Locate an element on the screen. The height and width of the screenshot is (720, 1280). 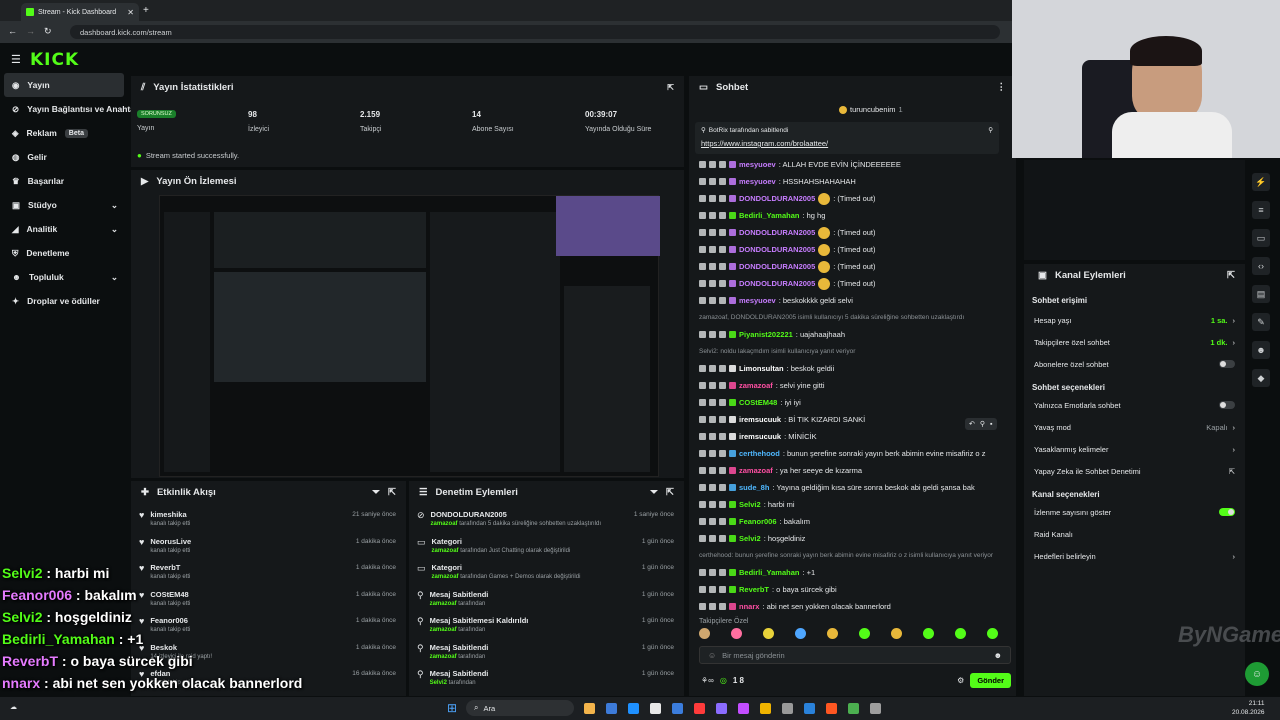
chat-username: Piyanist202221 is located at coordinates (766, 334).